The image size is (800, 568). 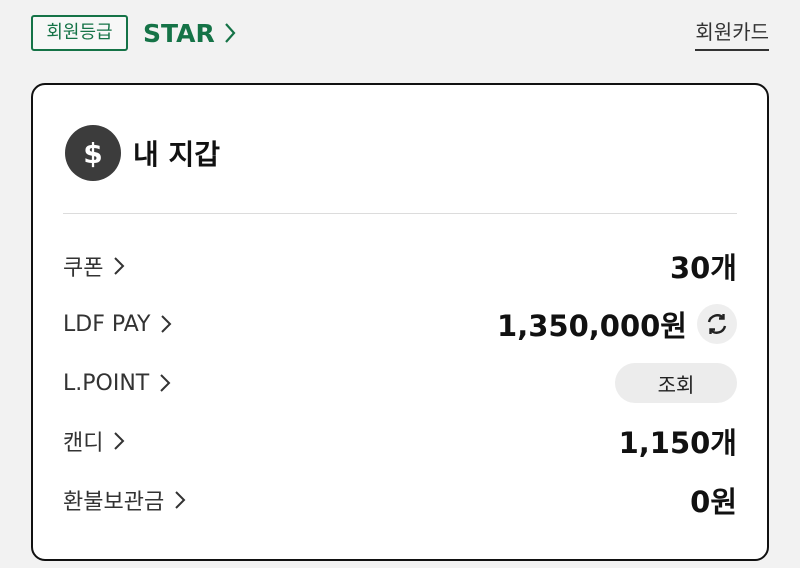 I want to click on row-label: L.POINT, so click(x=106, y=383).